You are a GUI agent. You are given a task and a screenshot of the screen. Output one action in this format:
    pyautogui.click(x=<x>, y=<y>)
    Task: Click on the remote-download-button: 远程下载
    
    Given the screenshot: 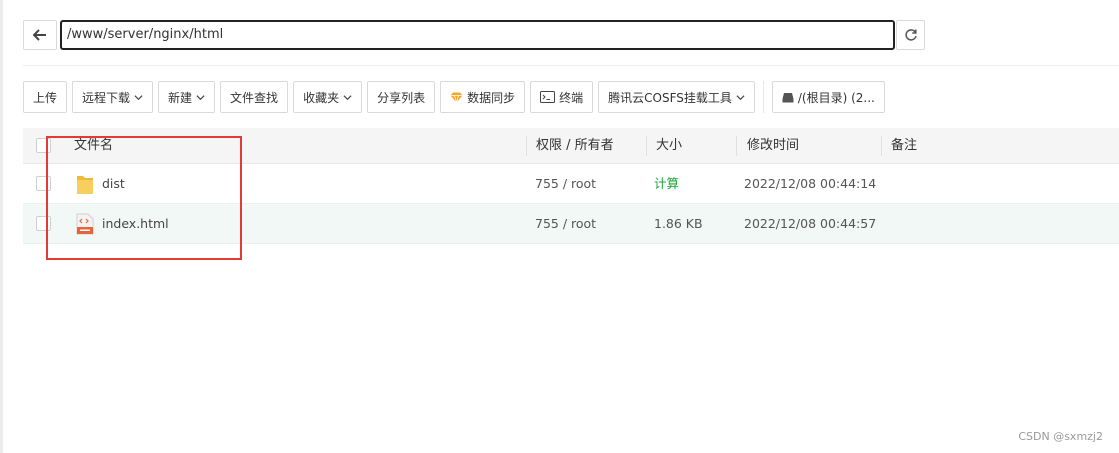 What is the action you would take?
    pyautogui.click(x=113, y=97)
    